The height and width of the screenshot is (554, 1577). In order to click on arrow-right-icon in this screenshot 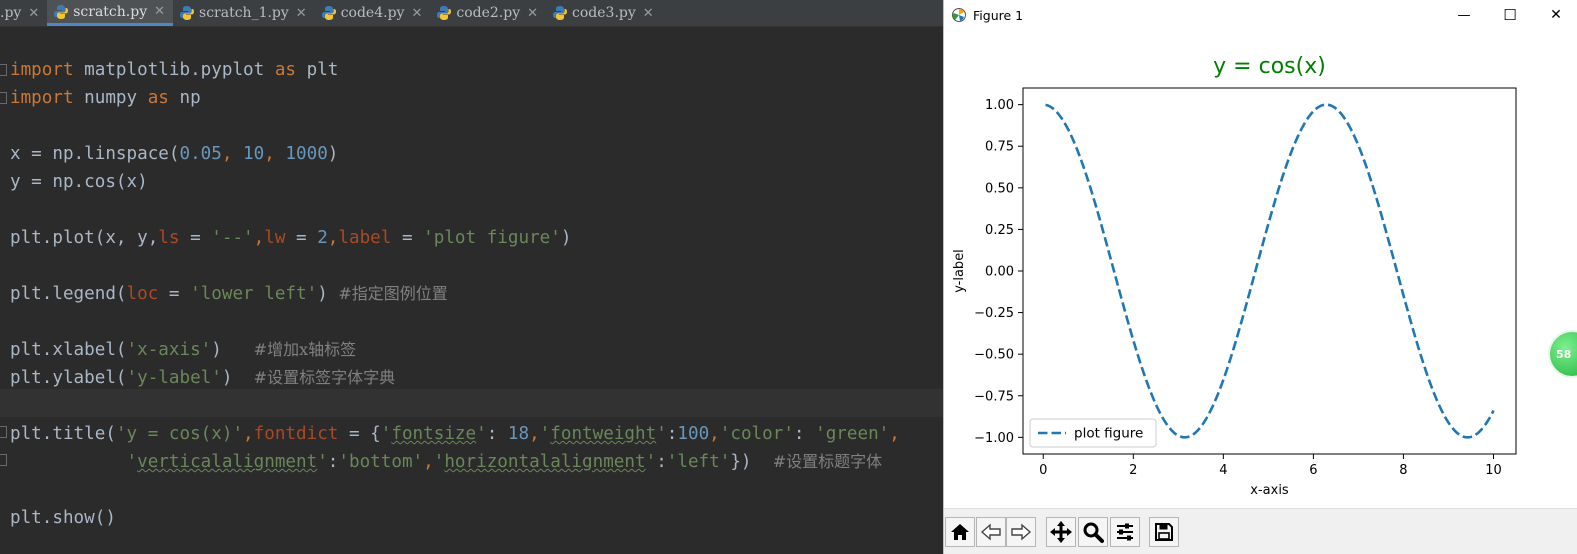, I will do `click(1021, 532)`.